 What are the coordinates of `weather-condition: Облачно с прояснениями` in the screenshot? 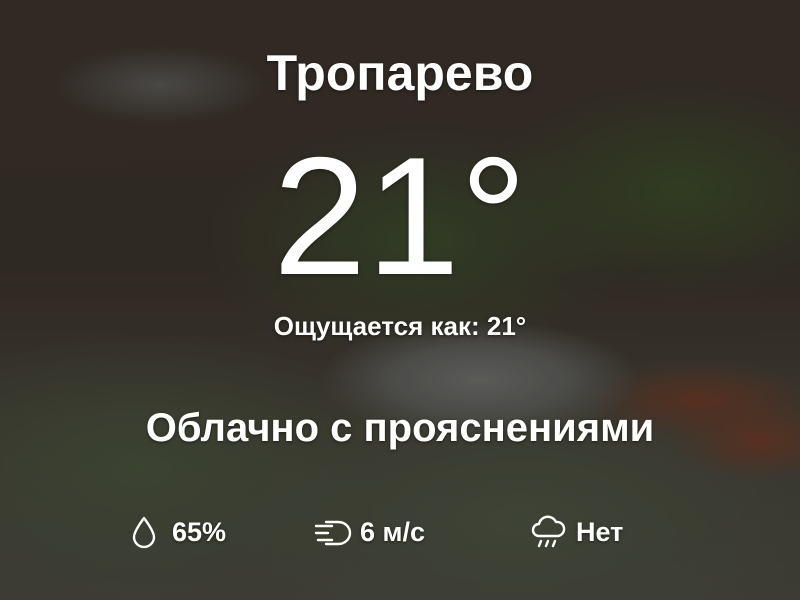 It's located at (400, 428).